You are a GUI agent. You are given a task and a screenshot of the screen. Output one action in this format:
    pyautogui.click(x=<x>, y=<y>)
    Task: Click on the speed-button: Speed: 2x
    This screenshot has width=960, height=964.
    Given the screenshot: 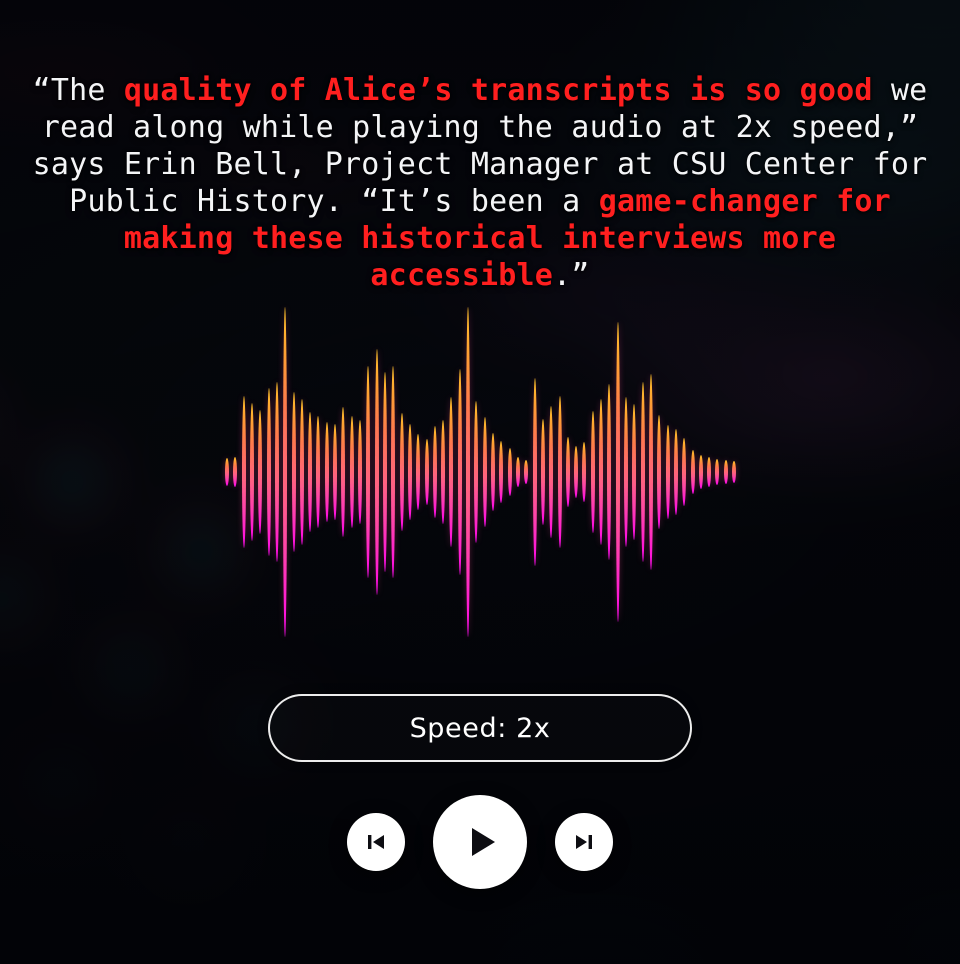 What is the action you would take?
    pyautogui.click(x=480, y=728)
    